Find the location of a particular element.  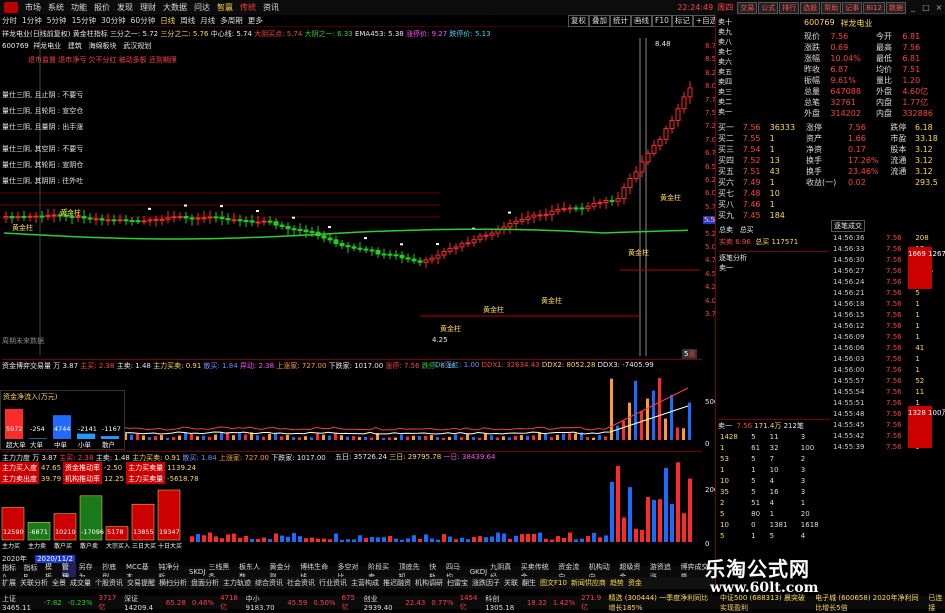

period-week: 周线 is located at coordinates (187, 20).